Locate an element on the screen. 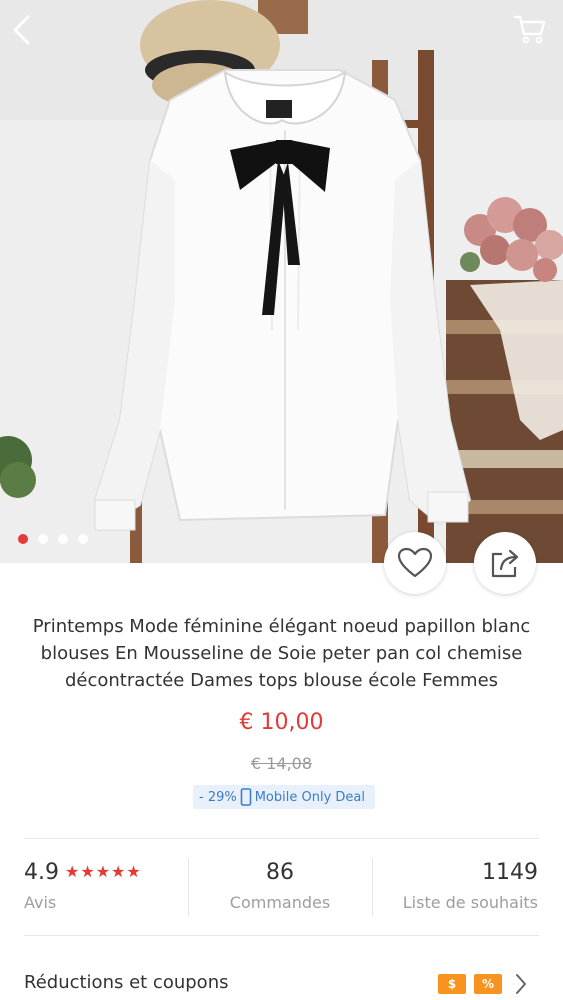 This screenshot has width=563, height=1000. gallery-pagination is located at coordinates (53, 539).